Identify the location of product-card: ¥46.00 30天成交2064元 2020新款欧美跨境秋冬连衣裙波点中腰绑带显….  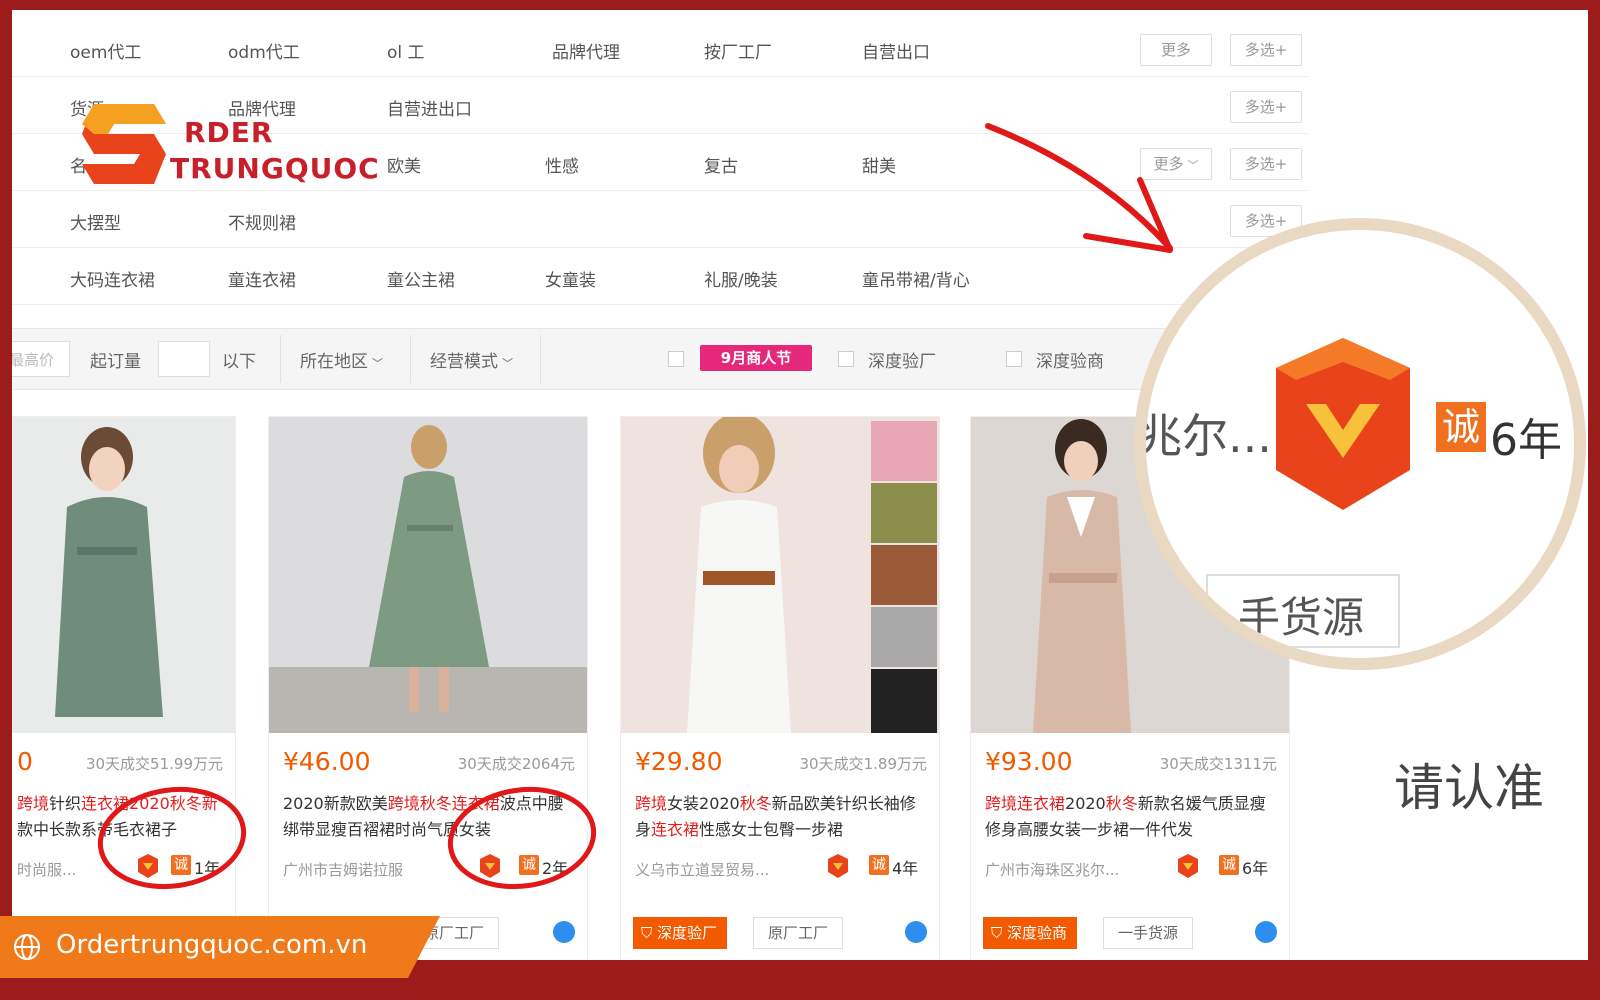
(428, 688).